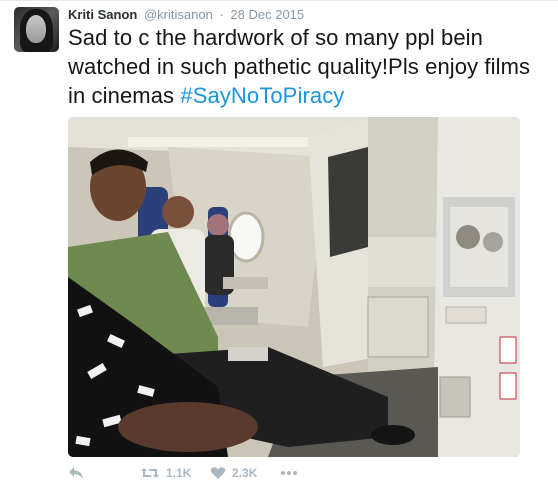 The width and height of the screenshot is (558, 491). What do you see at coordinates (178, 14) in the screenshot?
I see `author-handle: @kritisanon` at bounding box center [178, 14].